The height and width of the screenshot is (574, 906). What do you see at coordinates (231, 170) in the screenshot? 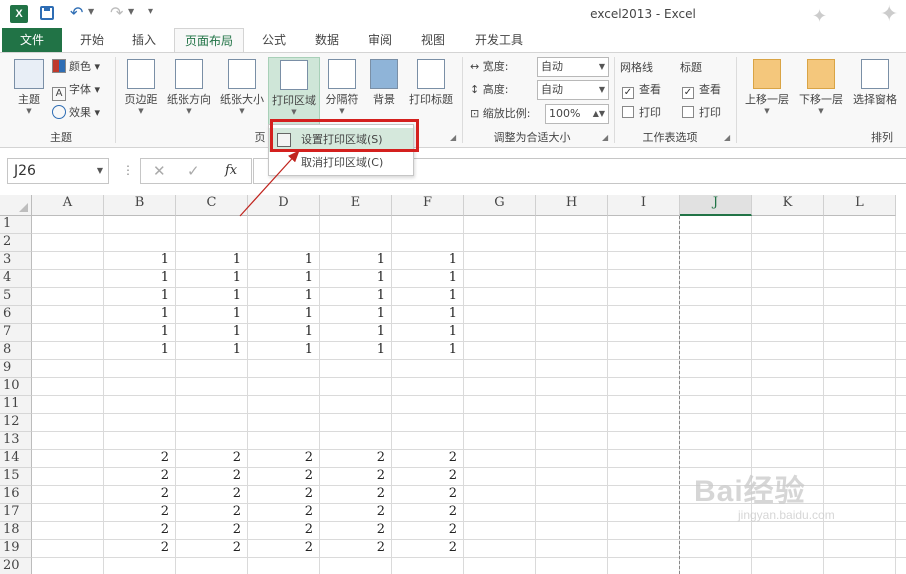
I see `insert-function-icon: fx` at bounding box center [231, 170].